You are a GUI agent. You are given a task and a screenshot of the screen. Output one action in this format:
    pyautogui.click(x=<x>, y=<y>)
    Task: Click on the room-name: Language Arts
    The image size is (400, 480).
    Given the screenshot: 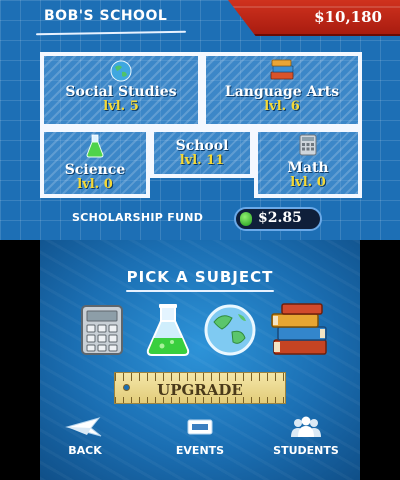 What is the action you would take?
    pyautogui.click(x=282, y=92)
    